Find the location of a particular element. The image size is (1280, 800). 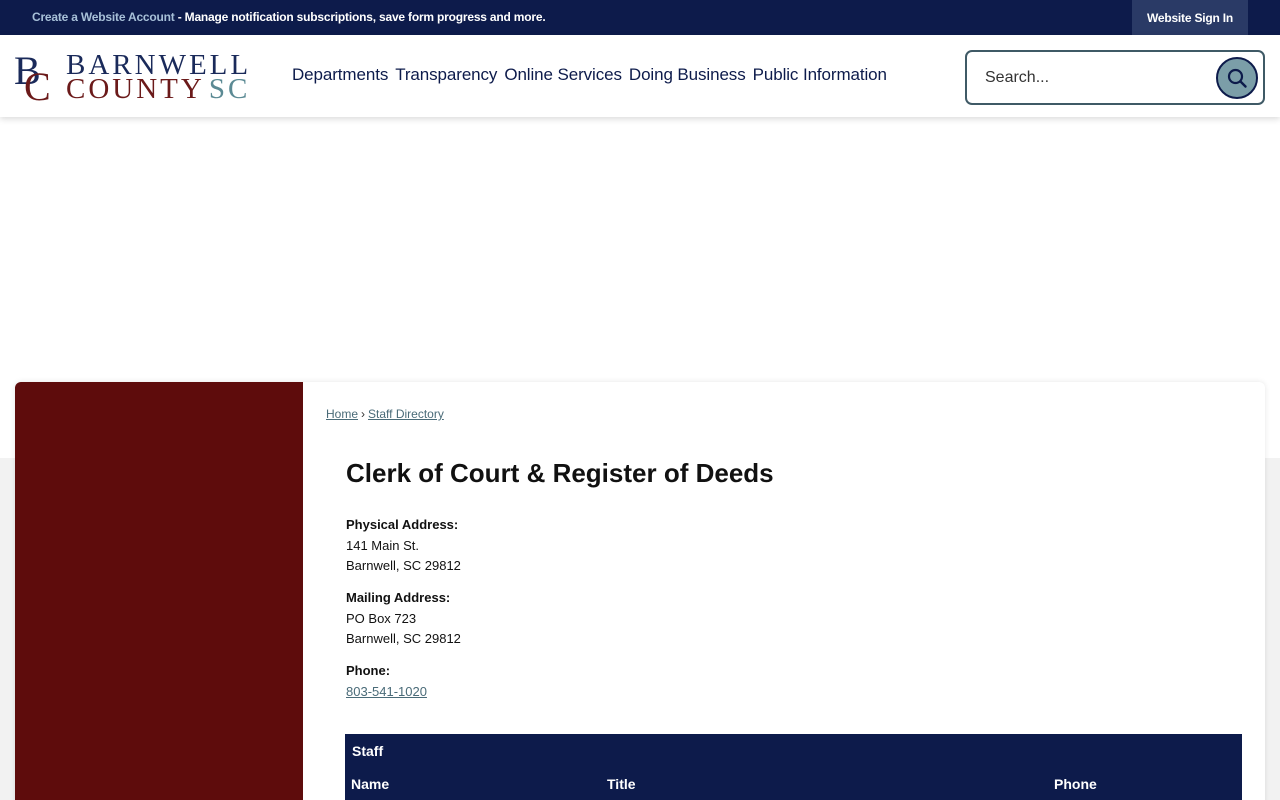

logo-line-county: COUNTY SC is located at coordinates (158, 89).